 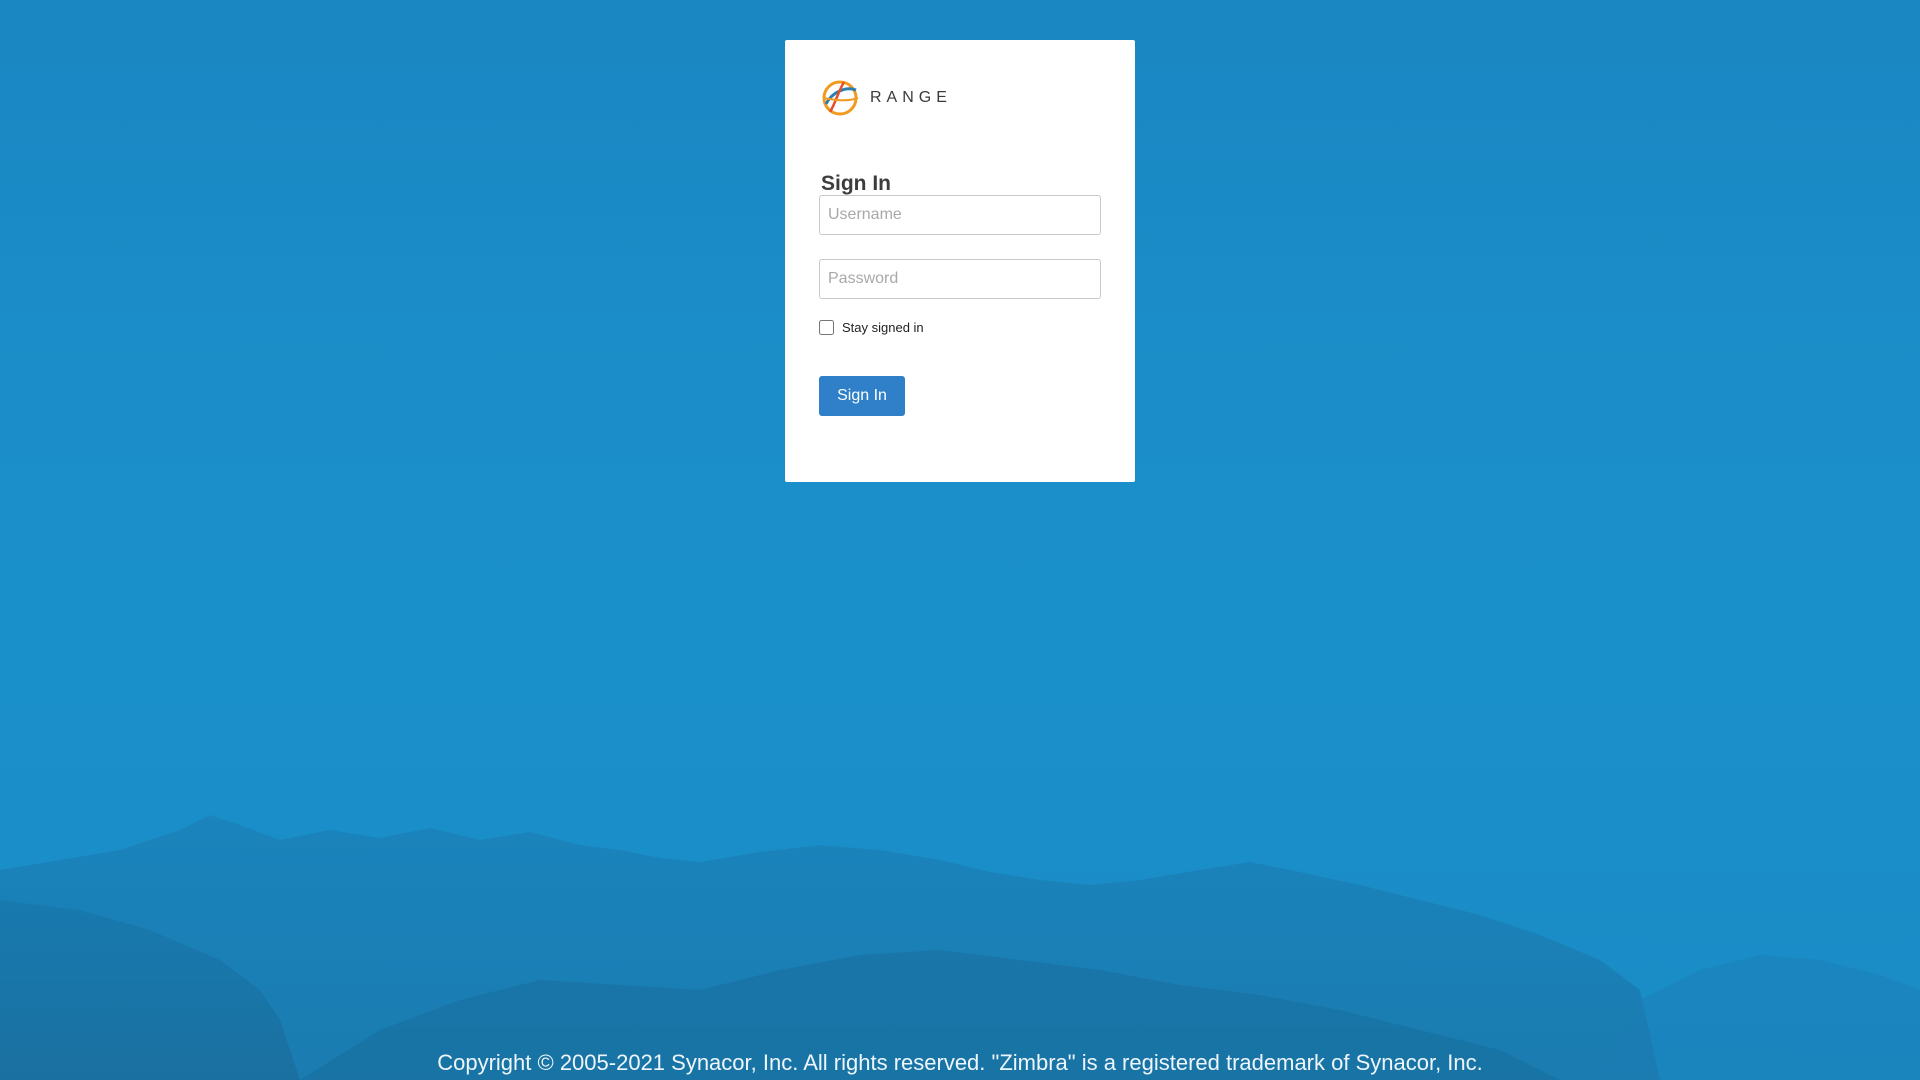 What do you see at coordinates (960, 279) in the screenshot?
I see `password-input` at bounding box center [960, 279].